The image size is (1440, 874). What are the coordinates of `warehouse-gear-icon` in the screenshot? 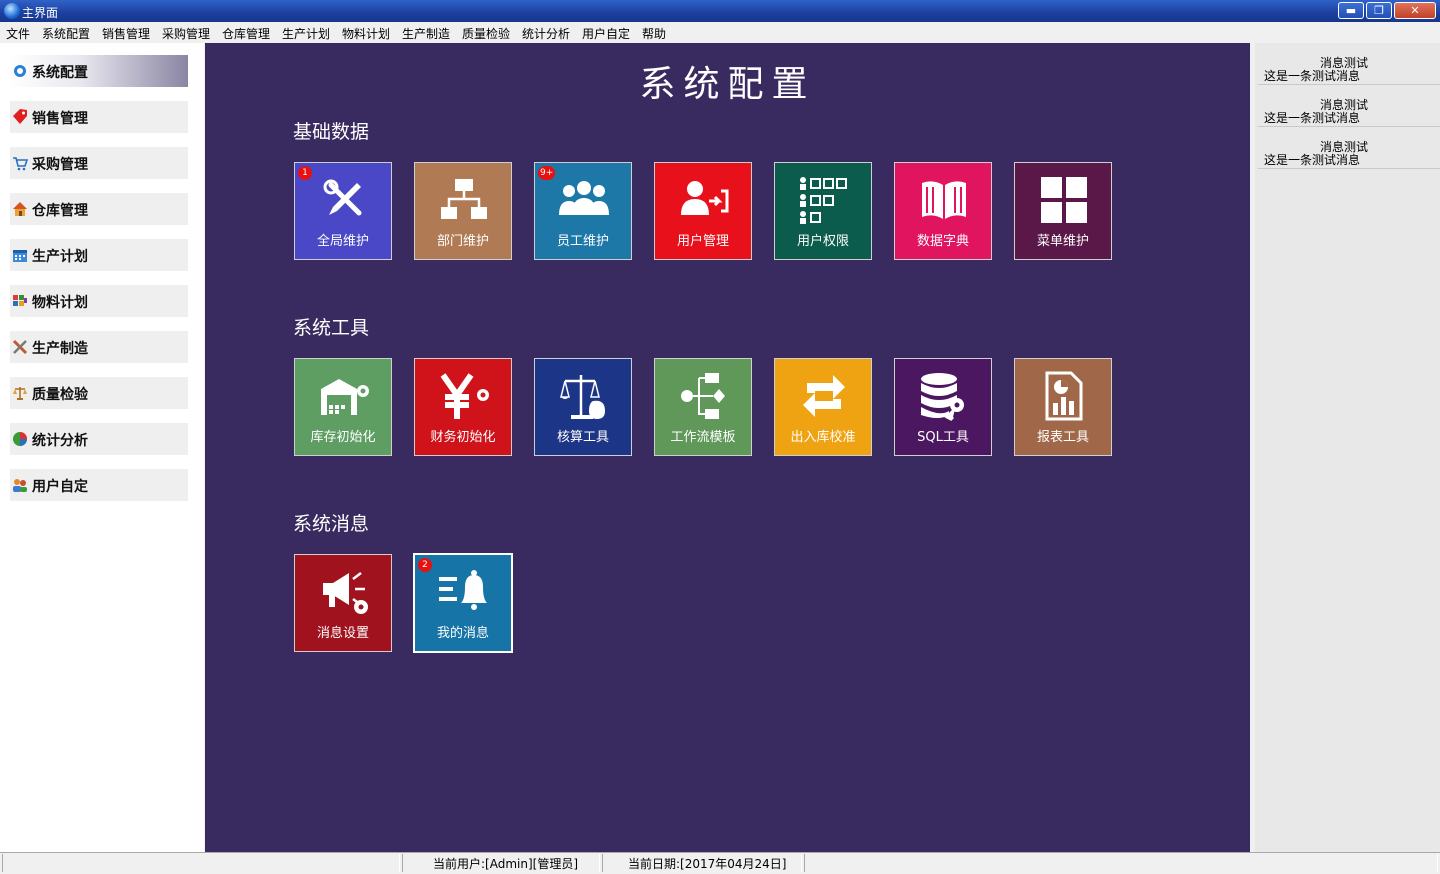 It's located at (345, 397).